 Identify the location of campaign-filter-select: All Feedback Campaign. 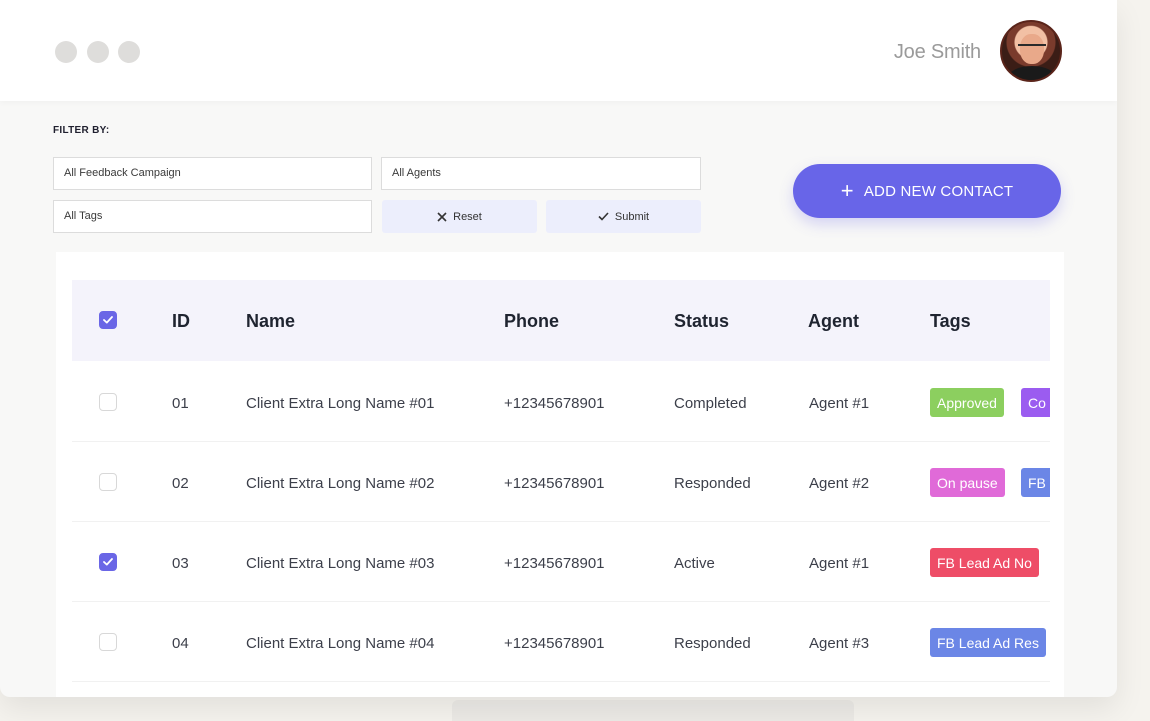
(212, 173).